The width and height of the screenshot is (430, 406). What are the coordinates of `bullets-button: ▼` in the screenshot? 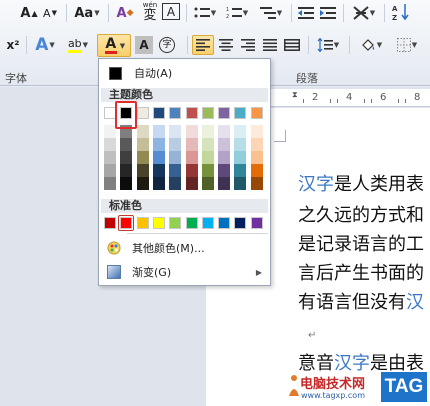 It's located at (205, 13).